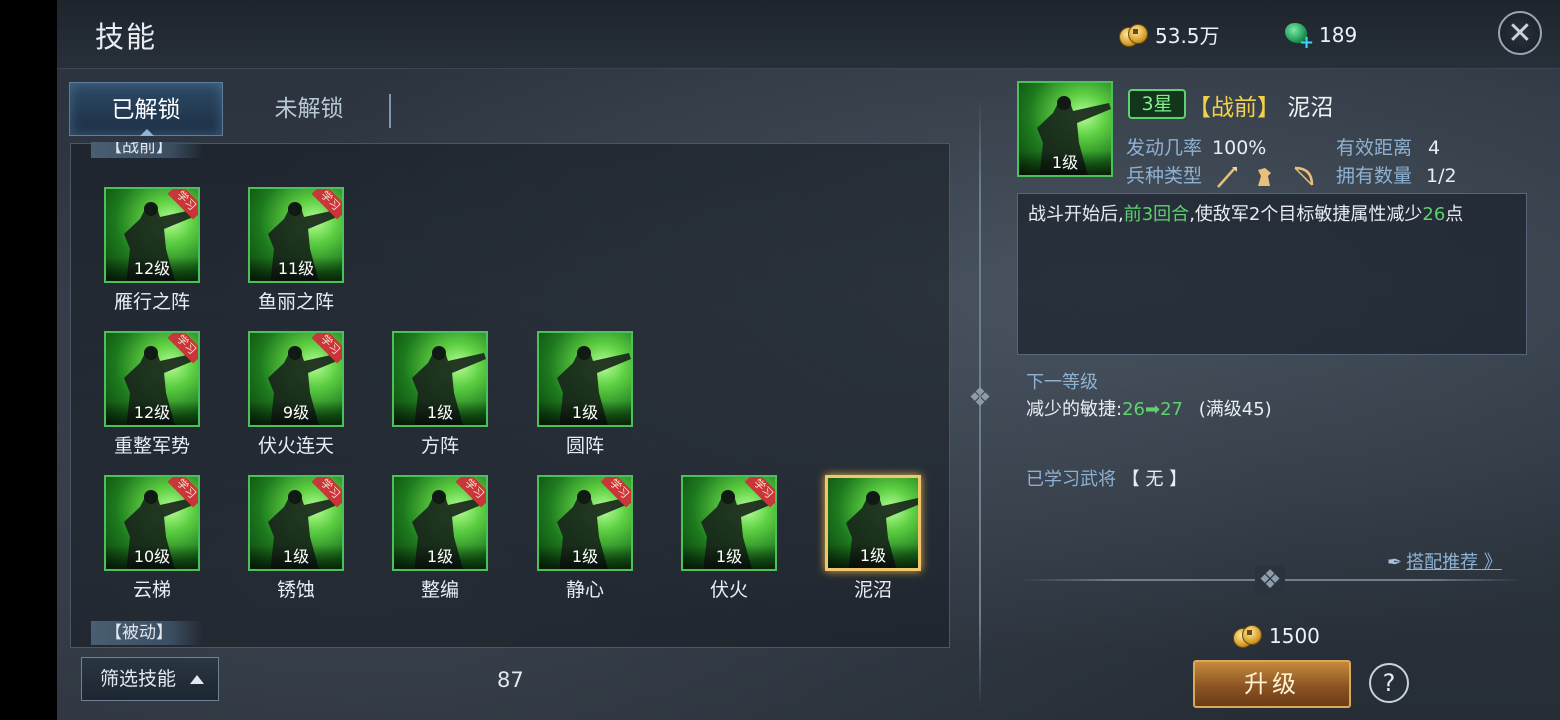 The height and width of the screenshot is (720, 1560). Describe the element at coordinates (808, 34) in the screenshot. I see `top-bar: 技能 53.5万 + 189 ✕` at that location.